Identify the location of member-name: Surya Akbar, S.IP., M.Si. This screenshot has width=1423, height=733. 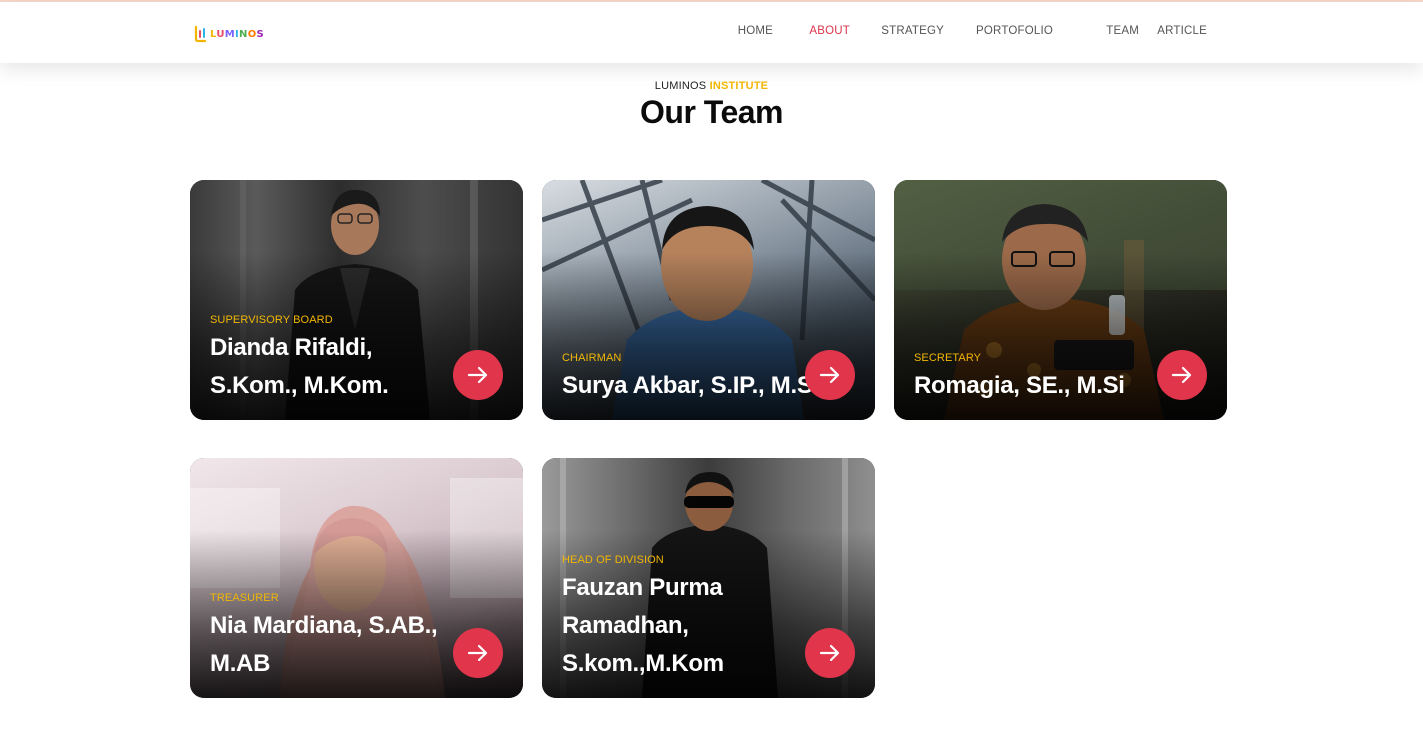
(690, 385).